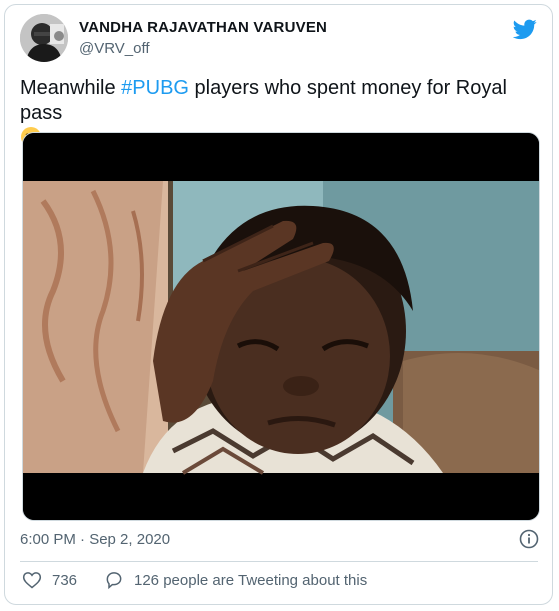 The image size is (559, 611). What do you see at coordinates (279, 561) in the screenshot?
I see `divider` at bounding box center [279, 561].